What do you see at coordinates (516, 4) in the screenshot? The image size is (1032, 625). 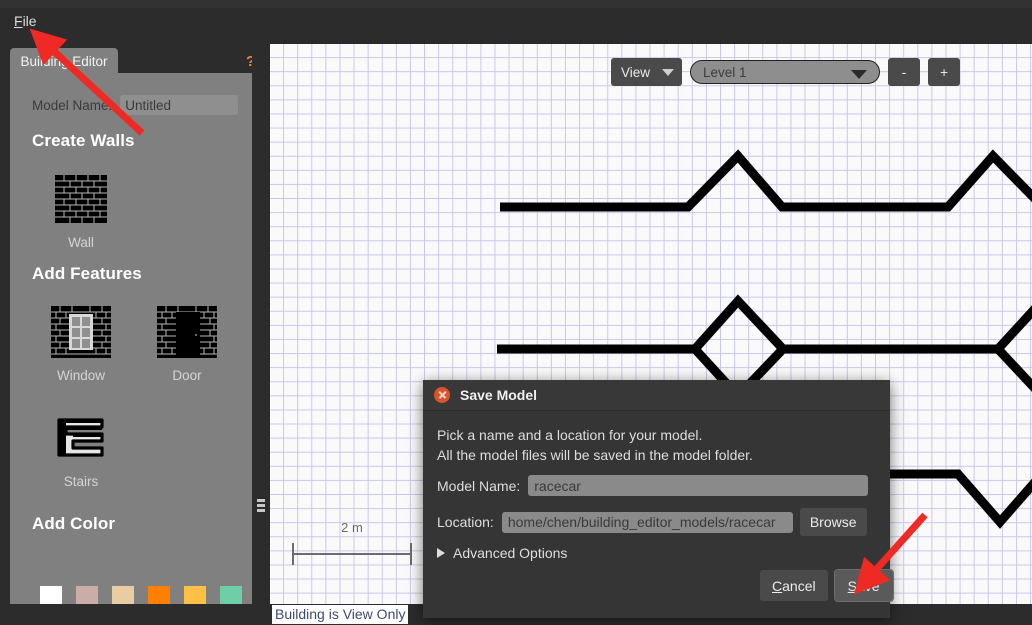 I see `title-strip` at bounding box center [516, 4].